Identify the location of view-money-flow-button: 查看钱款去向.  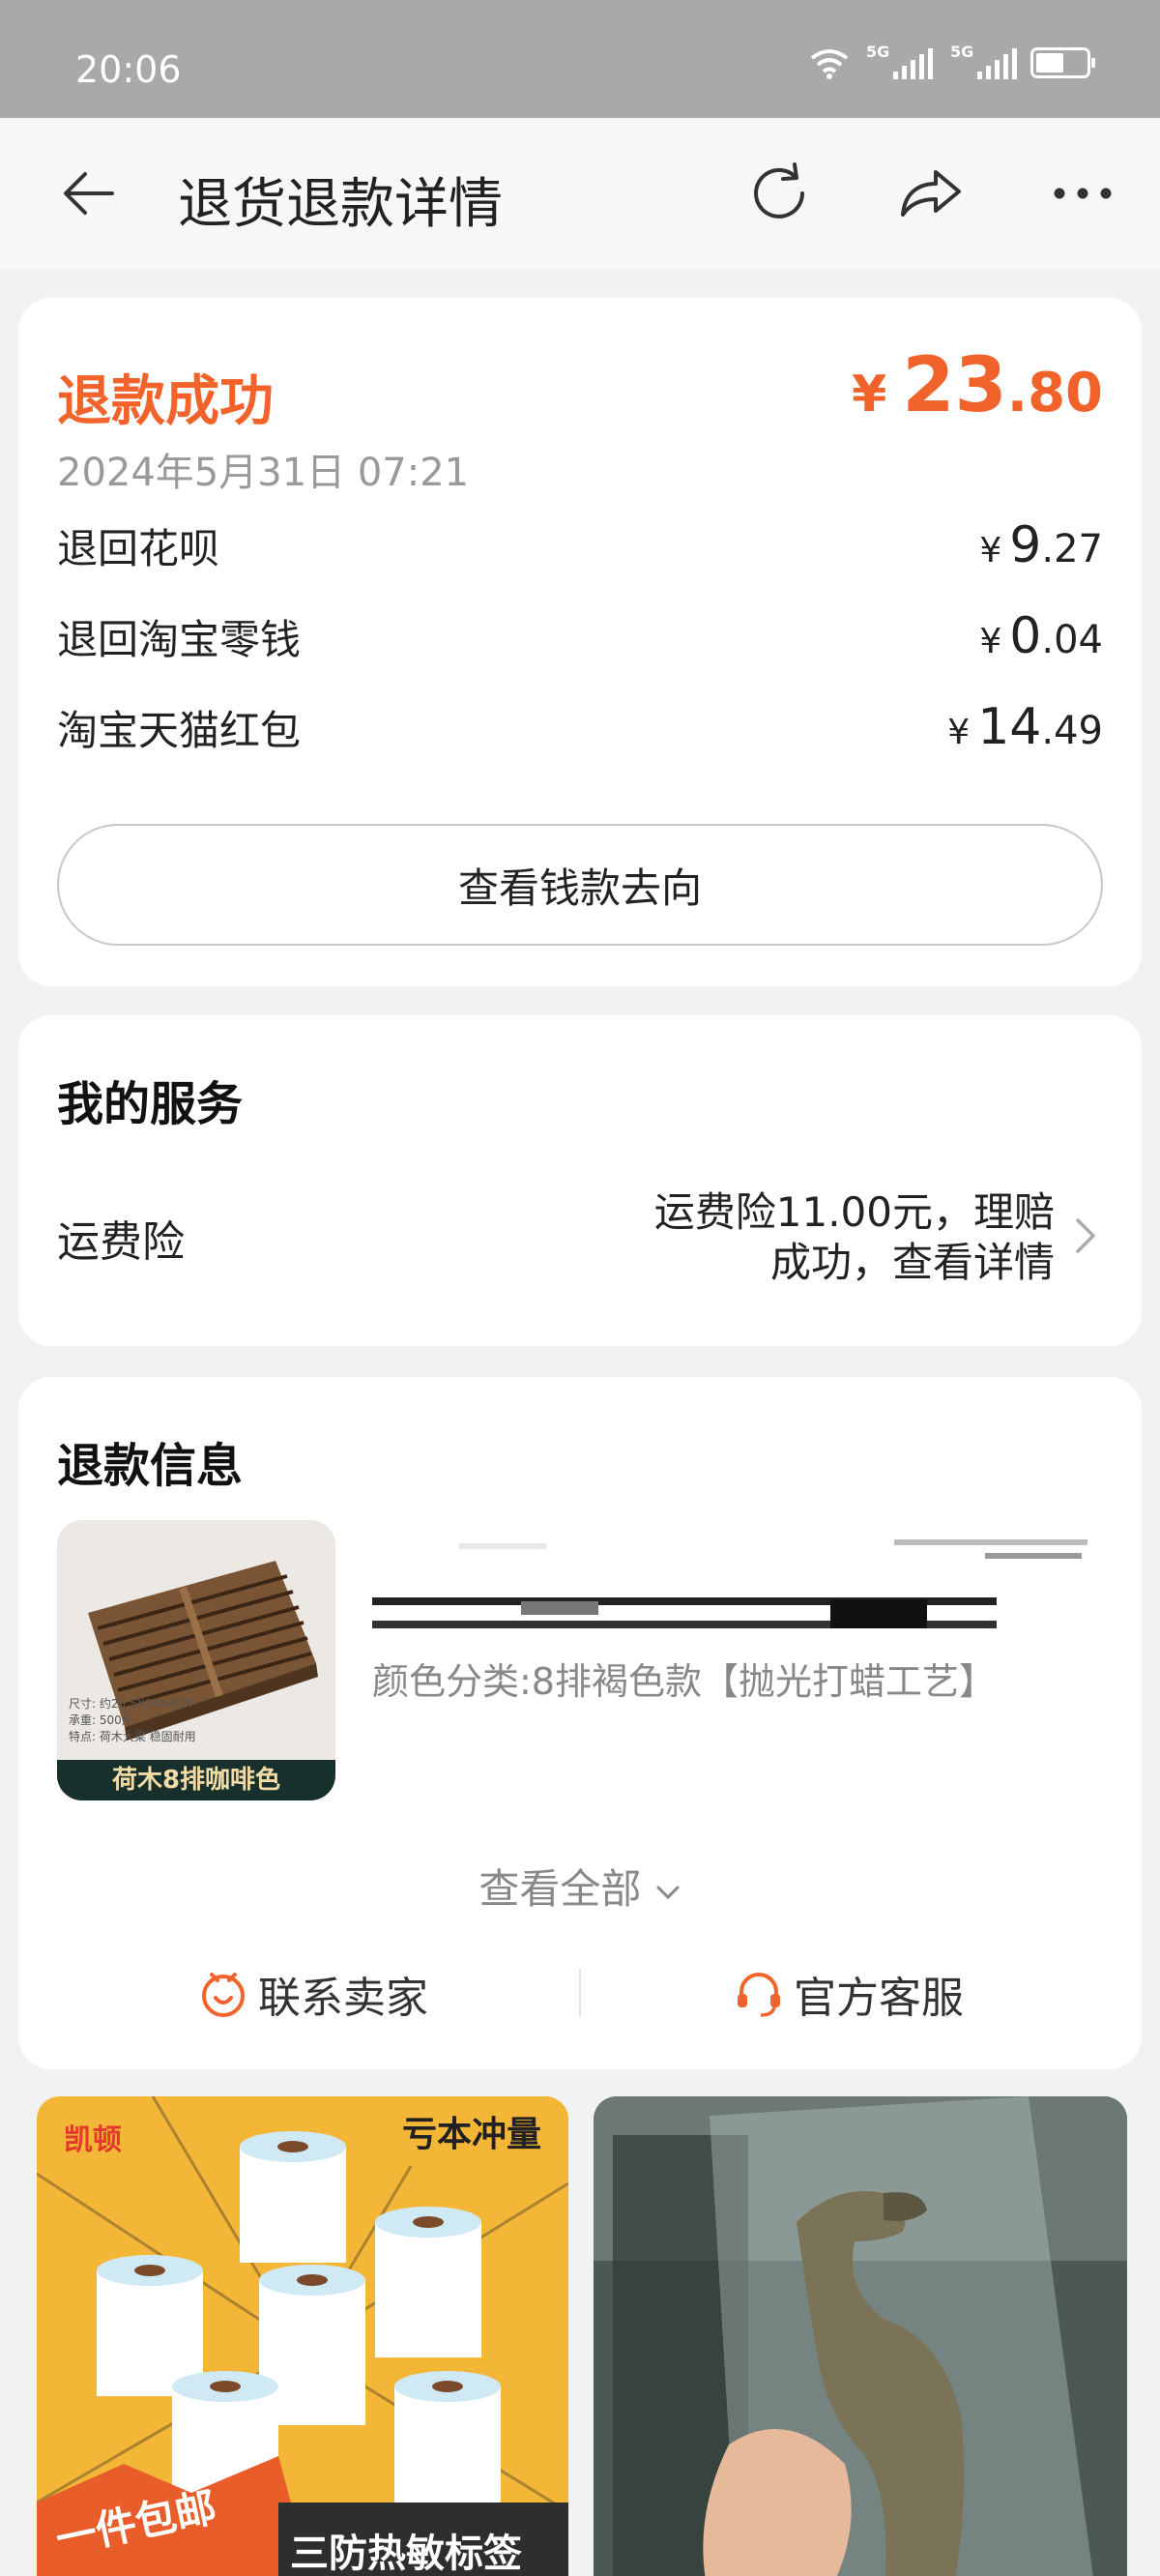
(580, 885).